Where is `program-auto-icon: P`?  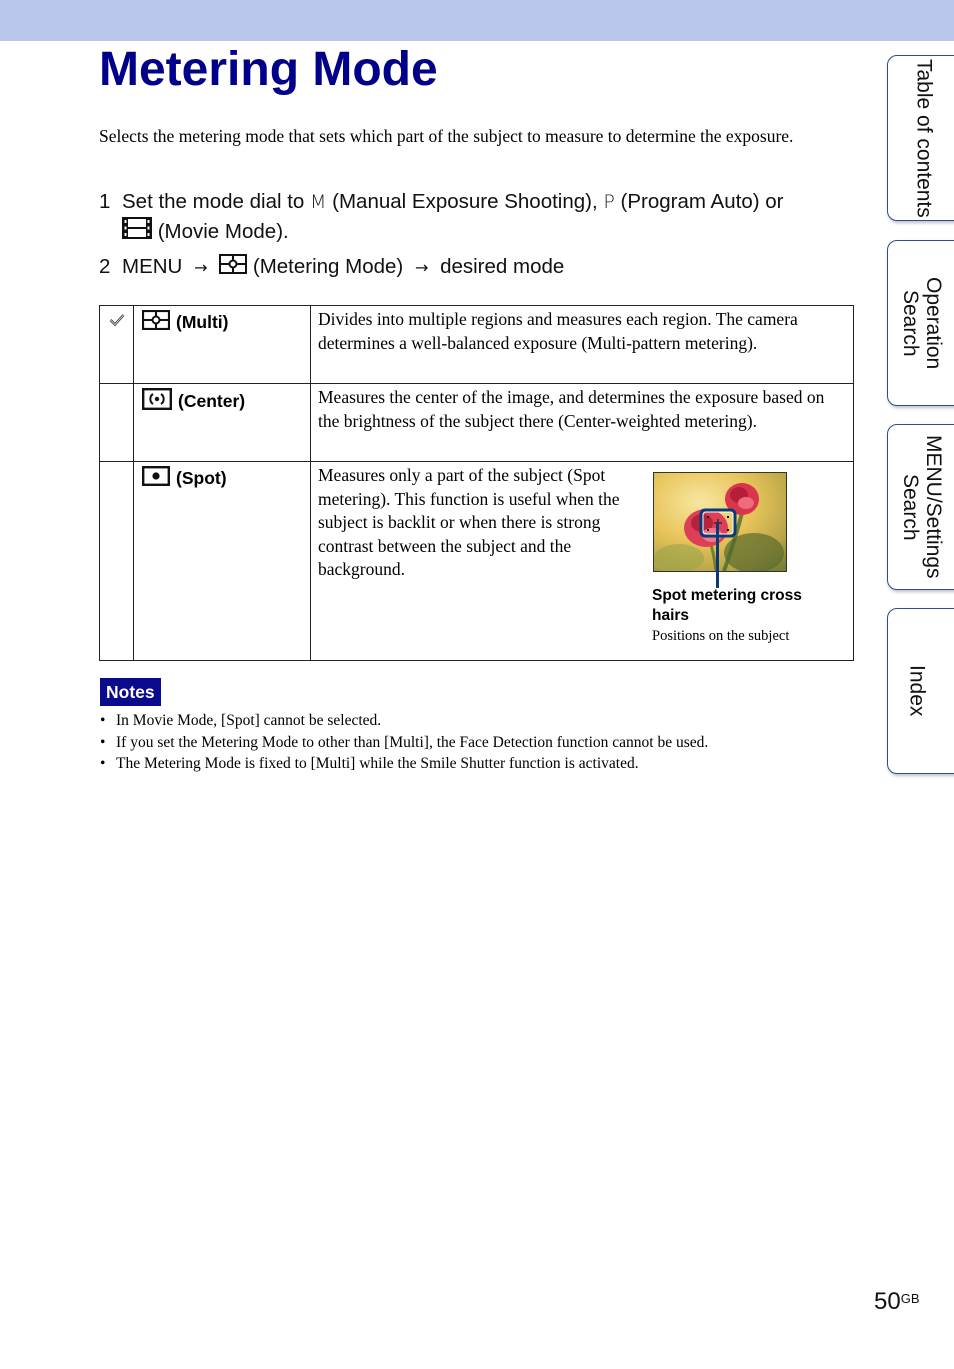 program-auto-icon: P is located at coordinates (609, 202).